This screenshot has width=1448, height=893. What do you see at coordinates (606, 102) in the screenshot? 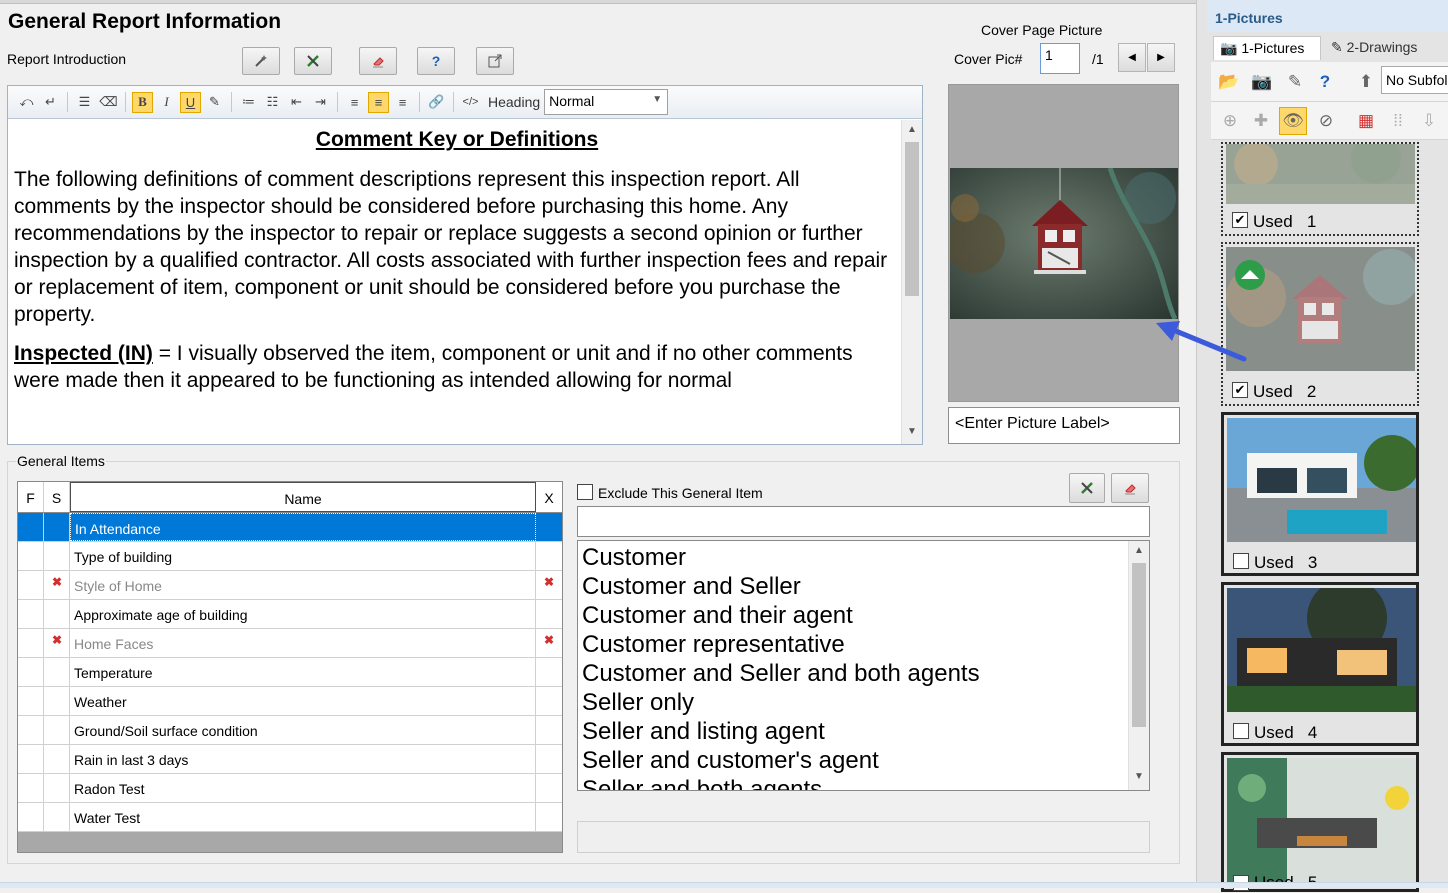
I see `heading-select: Normal ▼` at bounding box center [606, 102].